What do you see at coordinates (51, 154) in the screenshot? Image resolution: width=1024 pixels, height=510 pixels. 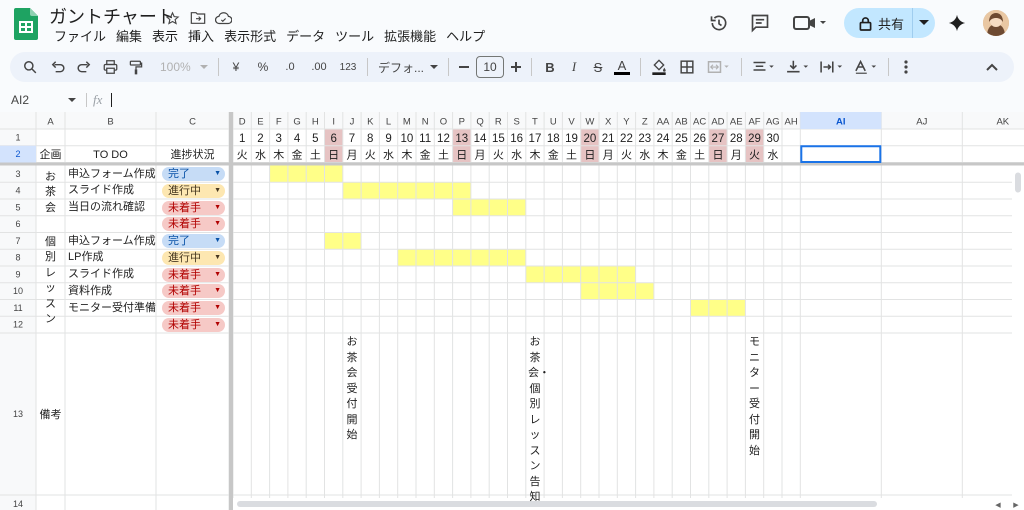 I see `header-plan: 企画` at bounding box center [51, 154].